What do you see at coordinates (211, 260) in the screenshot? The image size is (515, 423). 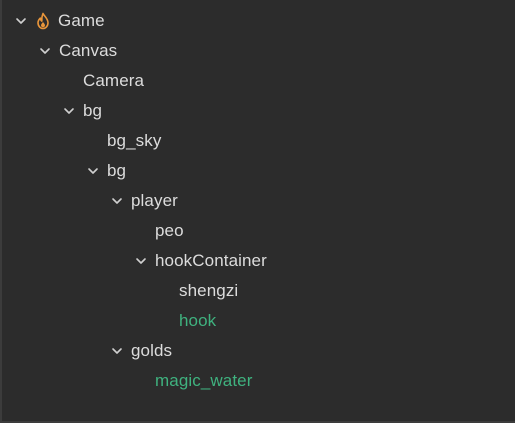 I see `tree-node-label: hookContainer` at bounding box center [211, 260].